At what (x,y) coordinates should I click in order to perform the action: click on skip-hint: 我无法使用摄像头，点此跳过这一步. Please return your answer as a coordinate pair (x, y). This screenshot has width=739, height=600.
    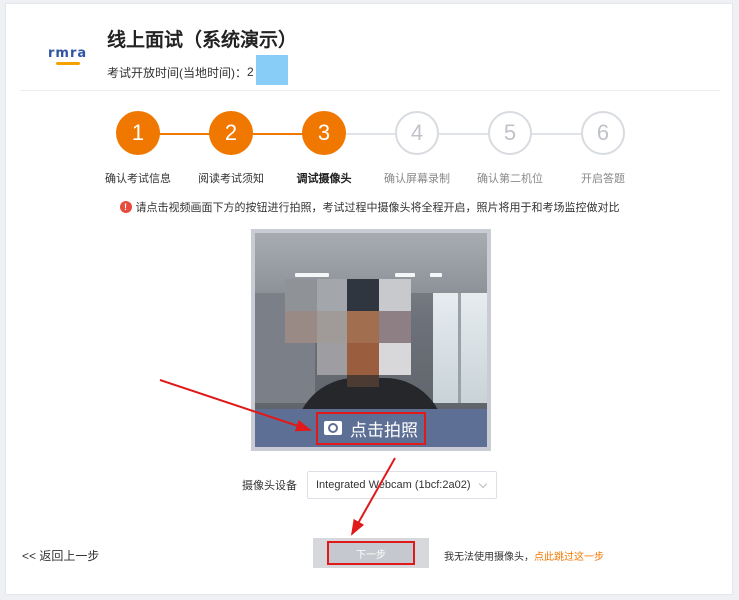
    Looking at the image, I should click on (524, 555).